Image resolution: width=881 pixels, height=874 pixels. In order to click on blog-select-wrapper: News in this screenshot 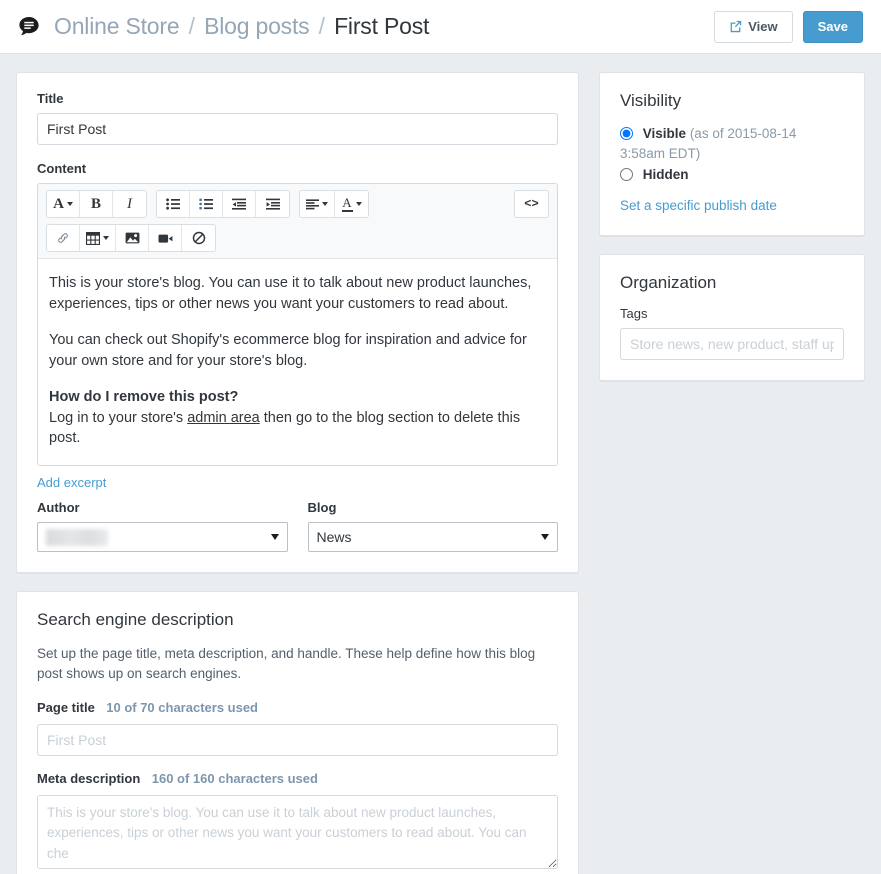, I will do `click(432, 537)`.